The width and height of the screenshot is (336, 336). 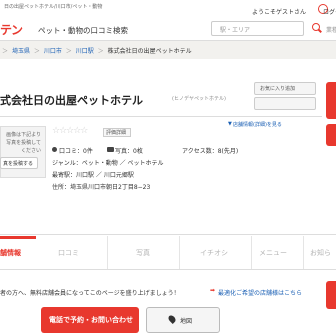 I want to click on speech-bubble-icon, so click(x=54, y=149).